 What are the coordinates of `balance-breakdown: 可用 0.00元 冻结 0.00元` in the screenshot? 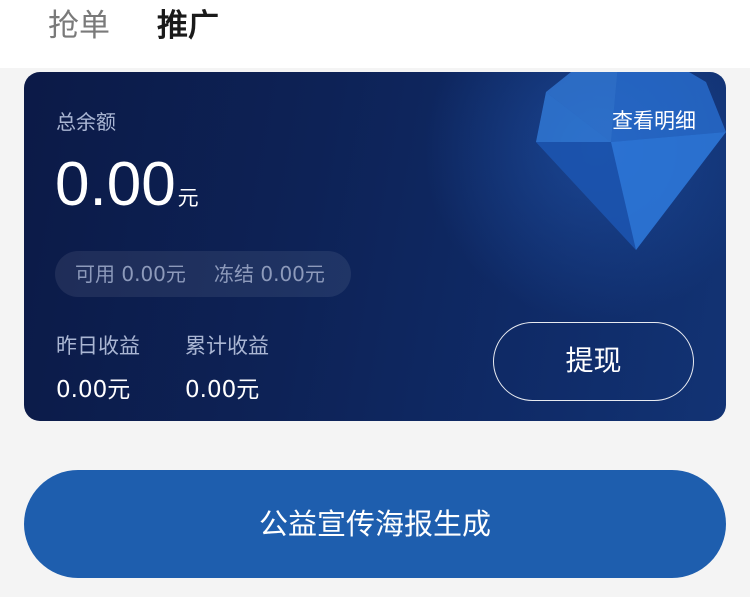 It's located at (203, 274).